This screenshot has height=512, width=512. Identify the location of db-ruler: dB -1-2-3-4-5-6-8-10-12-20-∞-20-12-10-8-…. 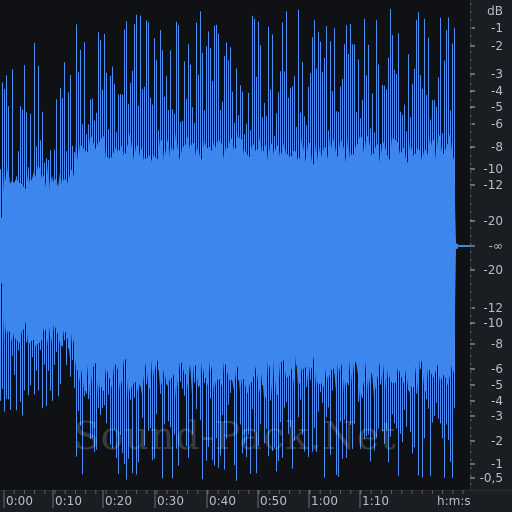
(491, 245).